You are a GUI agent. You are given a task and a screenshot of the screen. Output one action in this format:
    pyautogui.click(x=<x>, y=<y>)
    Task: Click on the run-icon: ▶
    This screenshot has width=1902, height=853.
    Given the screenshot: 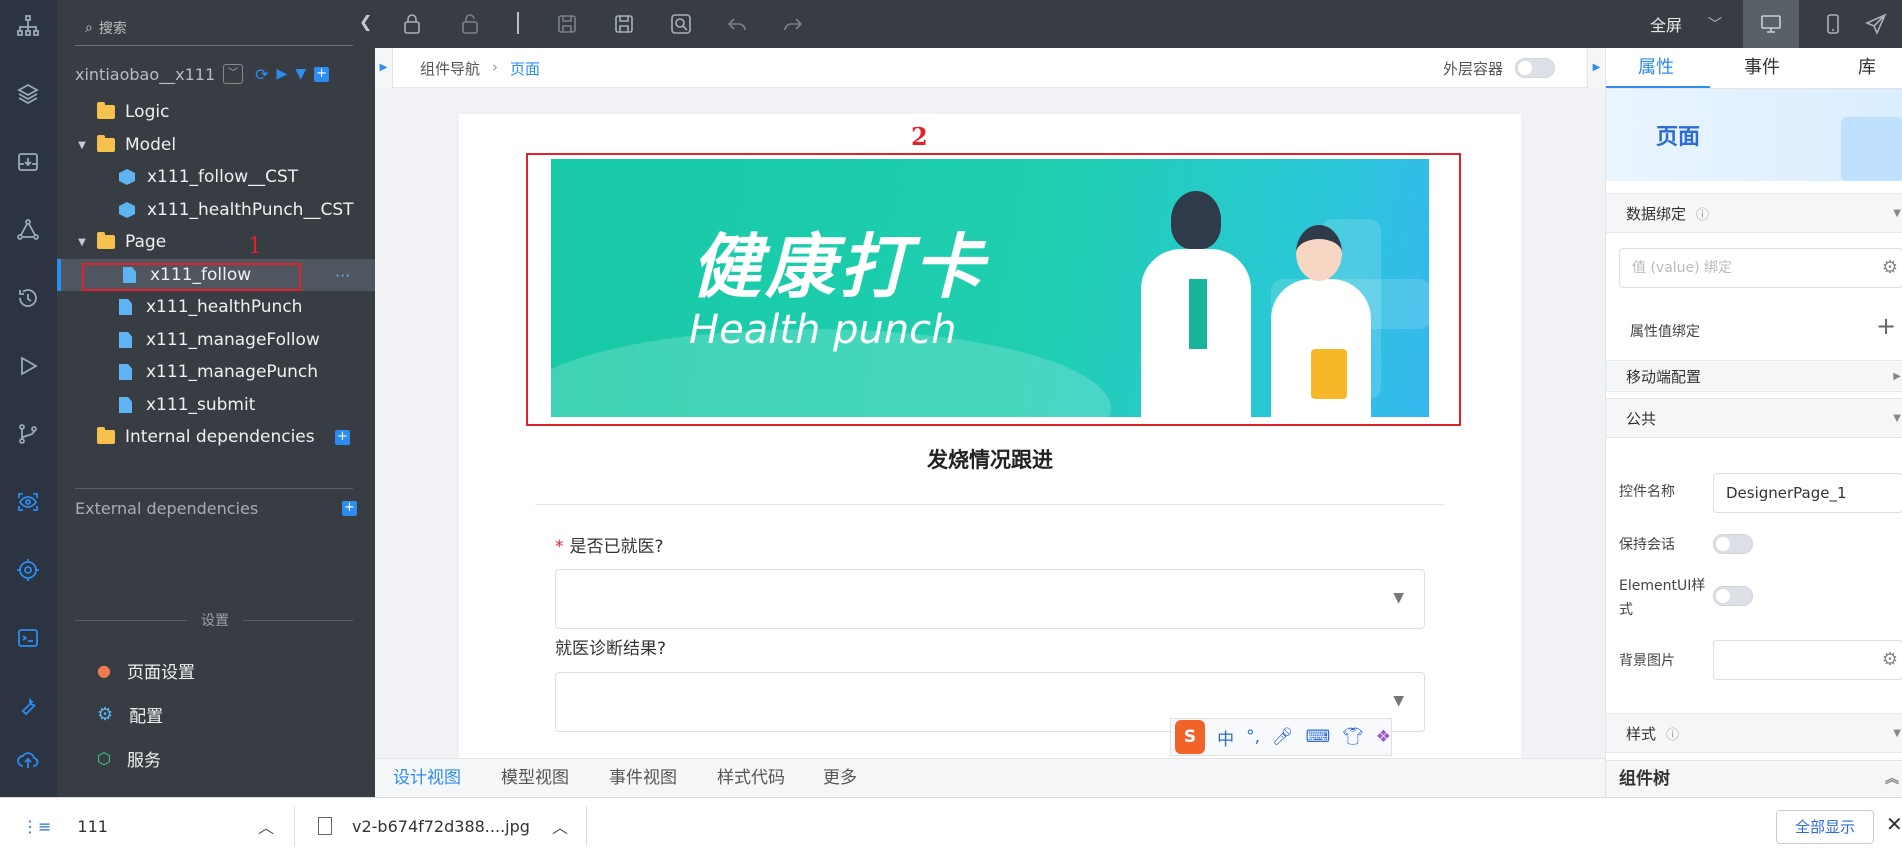 What is the action you would take?
    pyautogui.click(x=282, y=74)
    